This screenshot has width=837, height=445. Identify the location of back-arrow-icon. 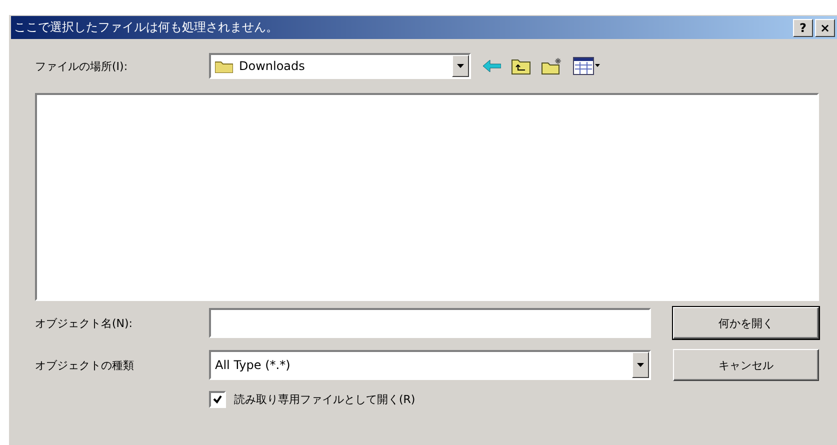
(492, 66).